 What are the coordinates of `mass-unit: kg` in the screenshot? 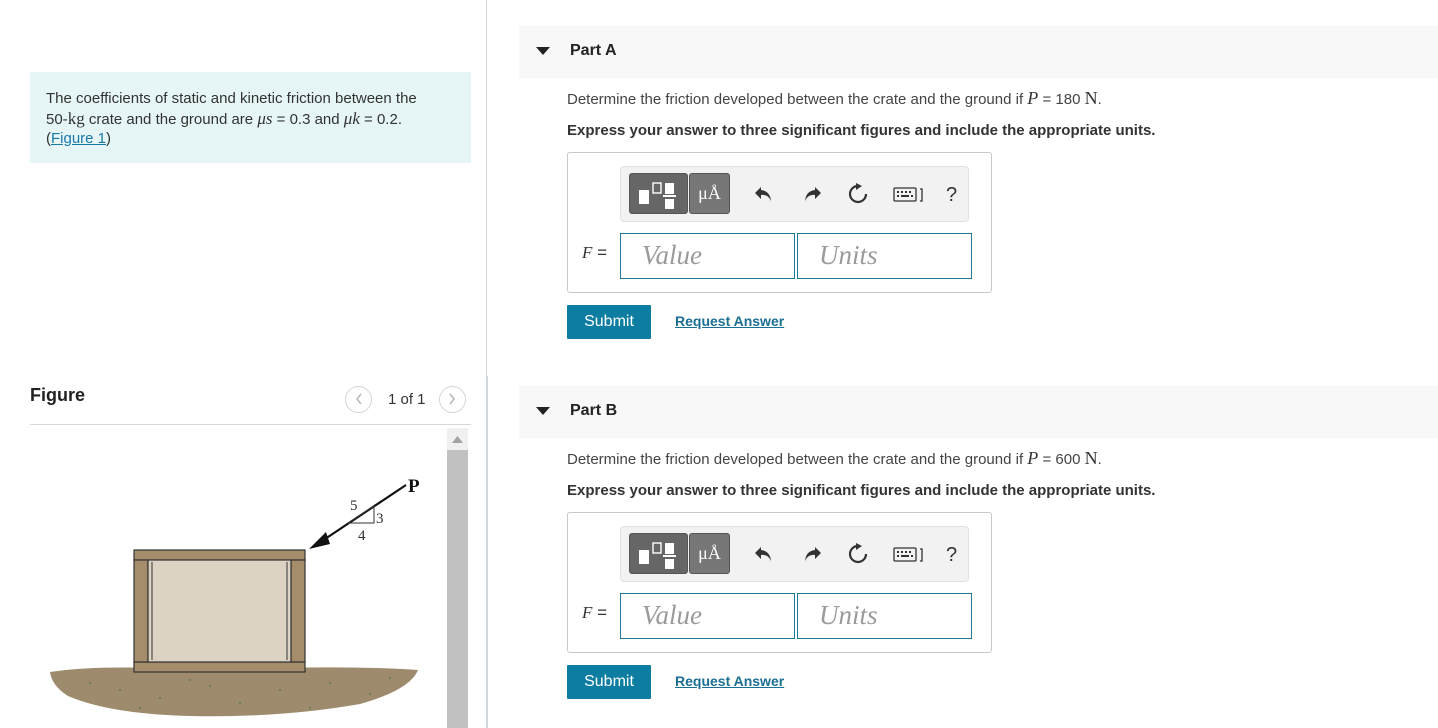 It's located at (76, 118).